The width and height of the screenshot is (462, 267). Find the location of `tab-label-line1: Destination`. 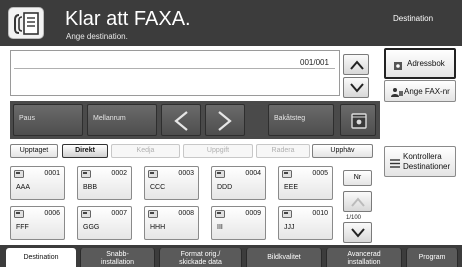

tab-label-line1: Destination is located at coordinates (41, 257).